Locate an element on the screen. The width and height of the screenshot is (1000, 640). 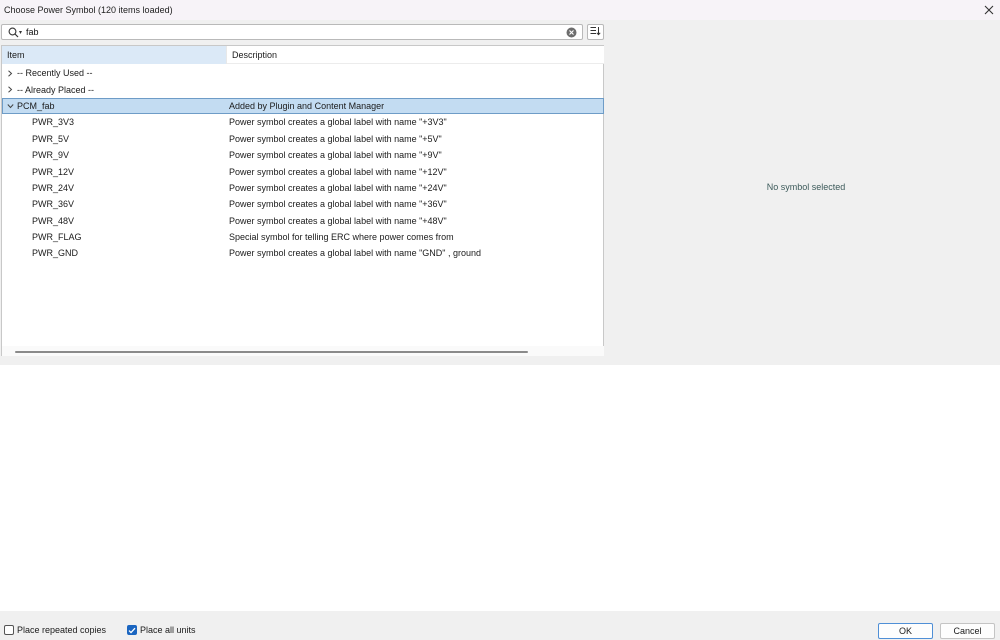
tree-item-label: PWR_3V3 is located at coordinates (53, 122).